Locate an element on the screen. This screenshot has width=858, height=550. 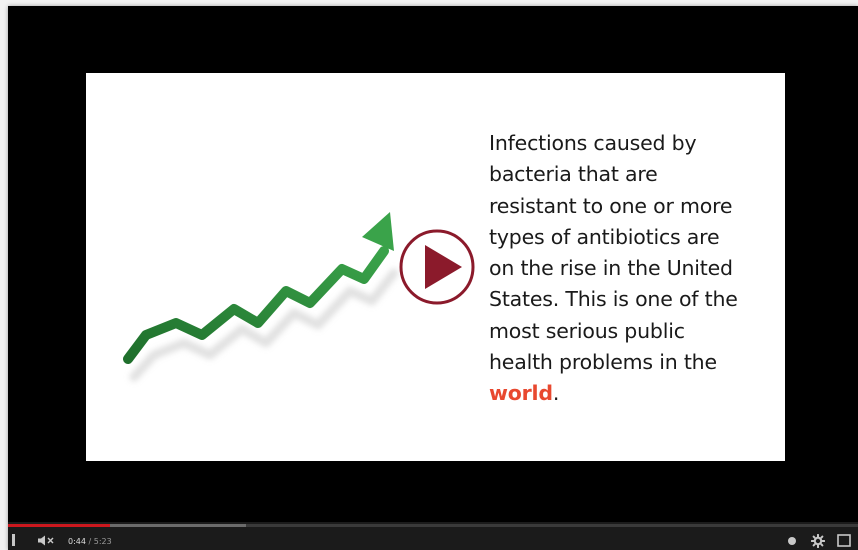
slide-line: States. This is one of the is located at coordinates (613, 299).